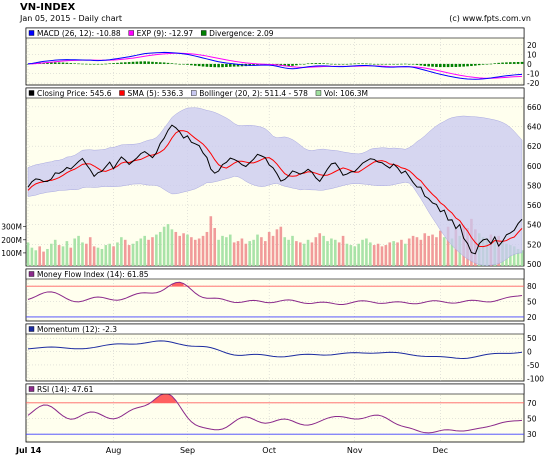  I want to click on momentum-ytick: -100, so click(535, 378).